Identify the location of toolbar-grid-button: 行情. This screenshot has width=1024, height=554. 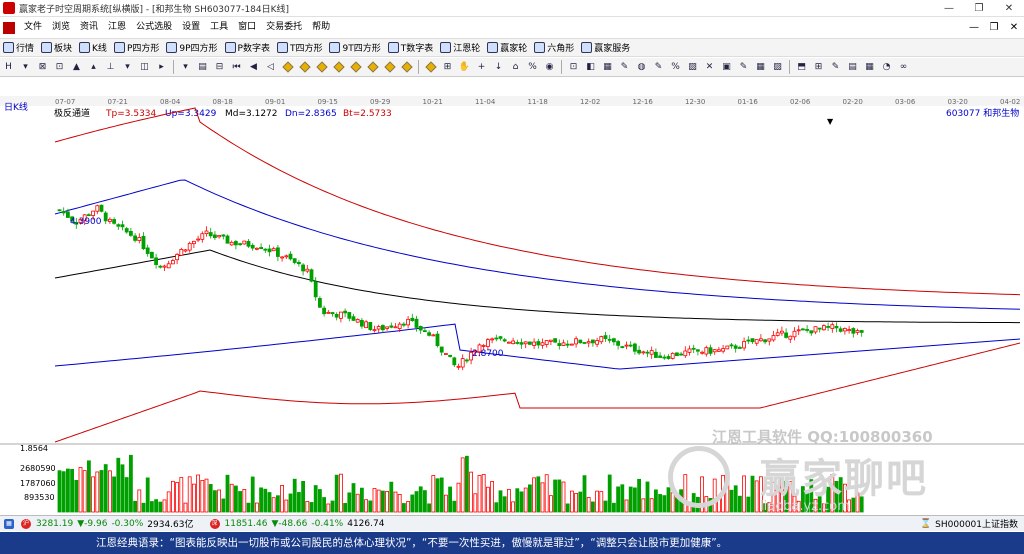
(19, 47).